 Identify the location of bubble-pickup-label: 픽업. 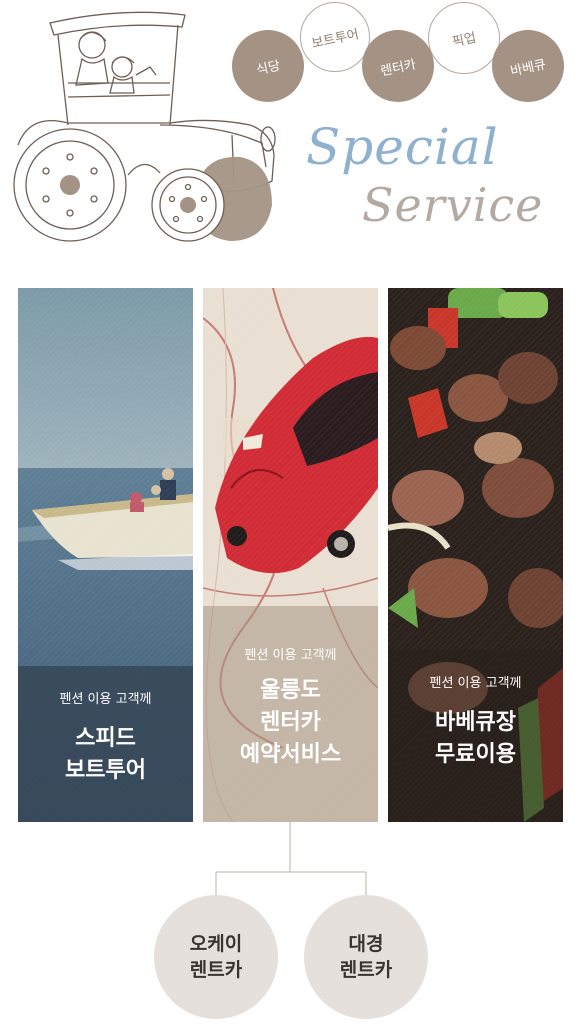
(464, 40).